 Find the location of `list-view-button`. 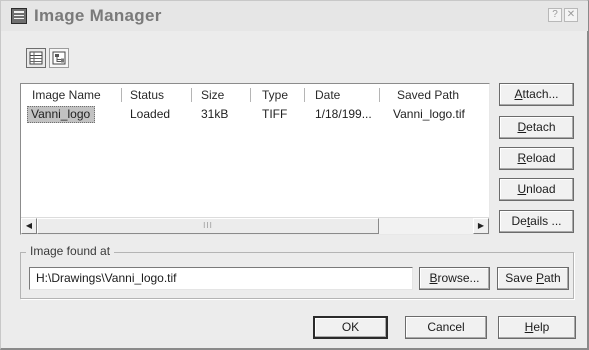

list-view-button is located at coordinates (36, 58).